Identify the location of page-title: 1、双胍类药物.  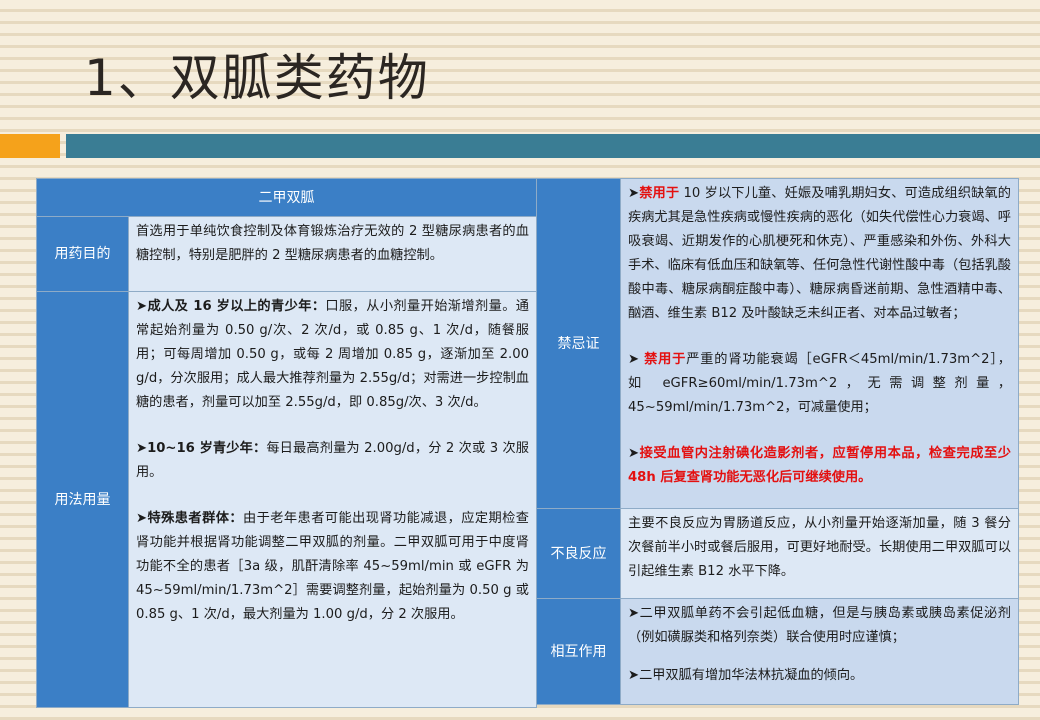
(257, 78).